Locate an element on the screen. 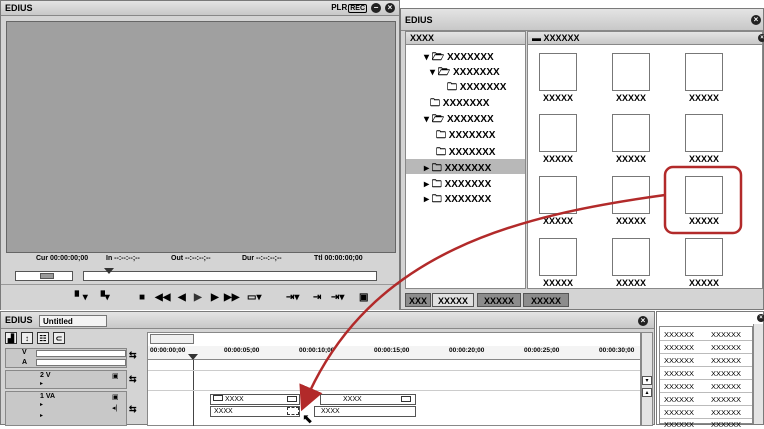 This screenshot has width=764, height=429. timeline-scroll-thumb is located at coordinates (172, 339).